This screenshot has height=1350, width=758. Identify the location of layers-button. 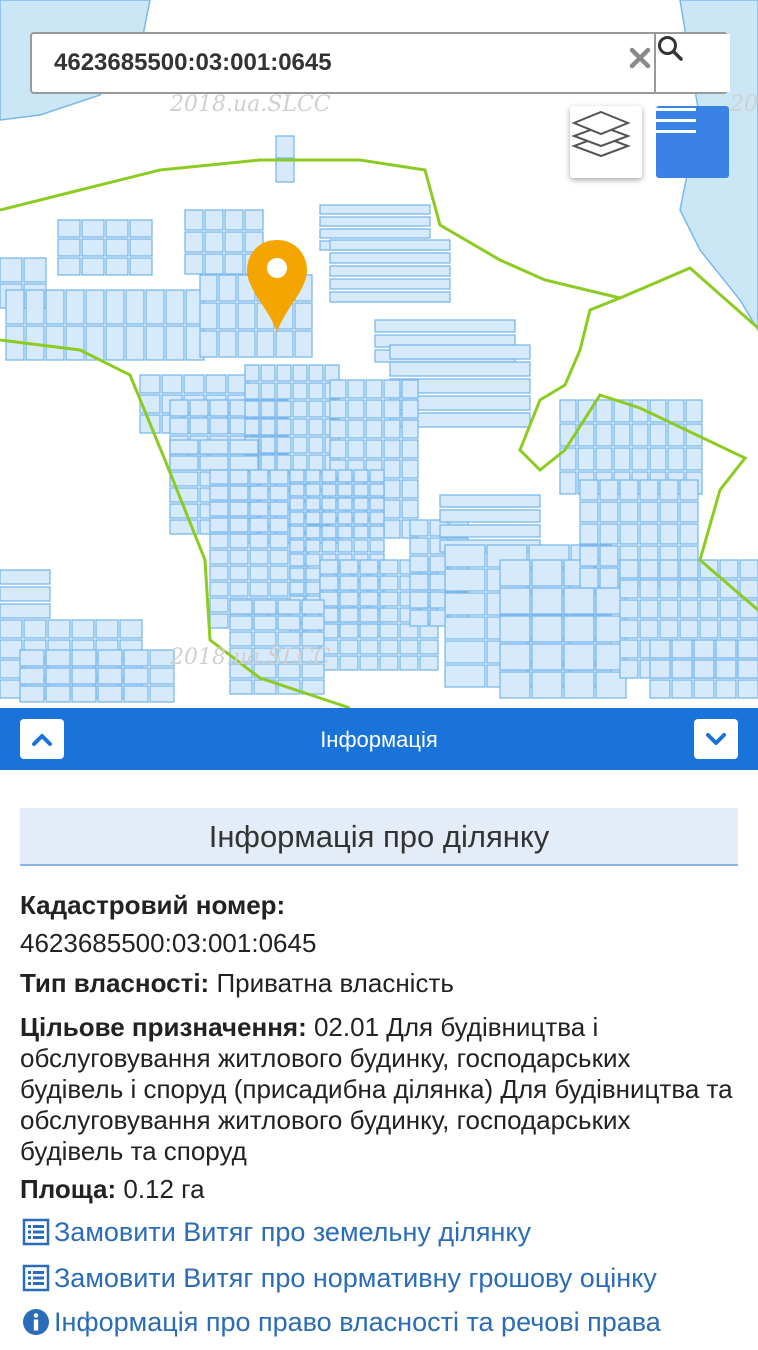
(606, 142).